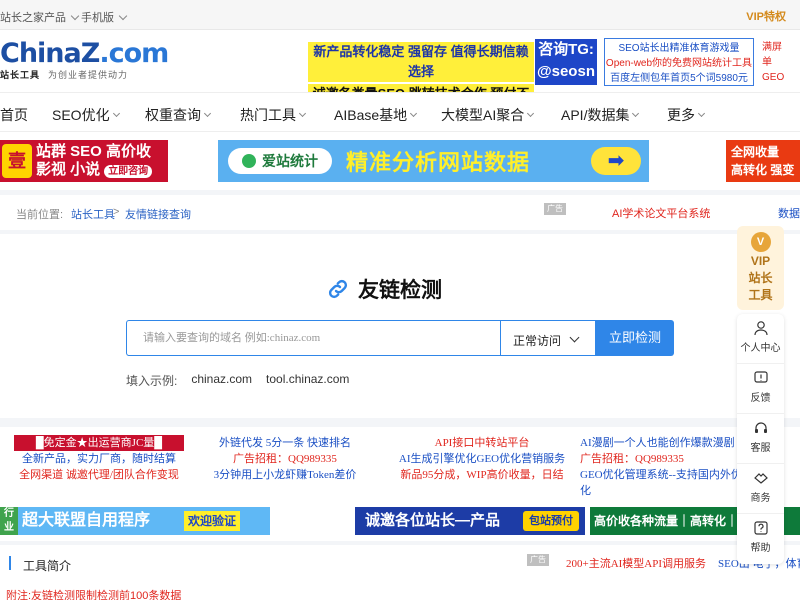 Image resolution: width=800 pixels, height=600 pixels. What do you see at coordinates (766, 16) in the screenshot?
I see `vip-link: VIP特权` at bounding box center [766, 16].